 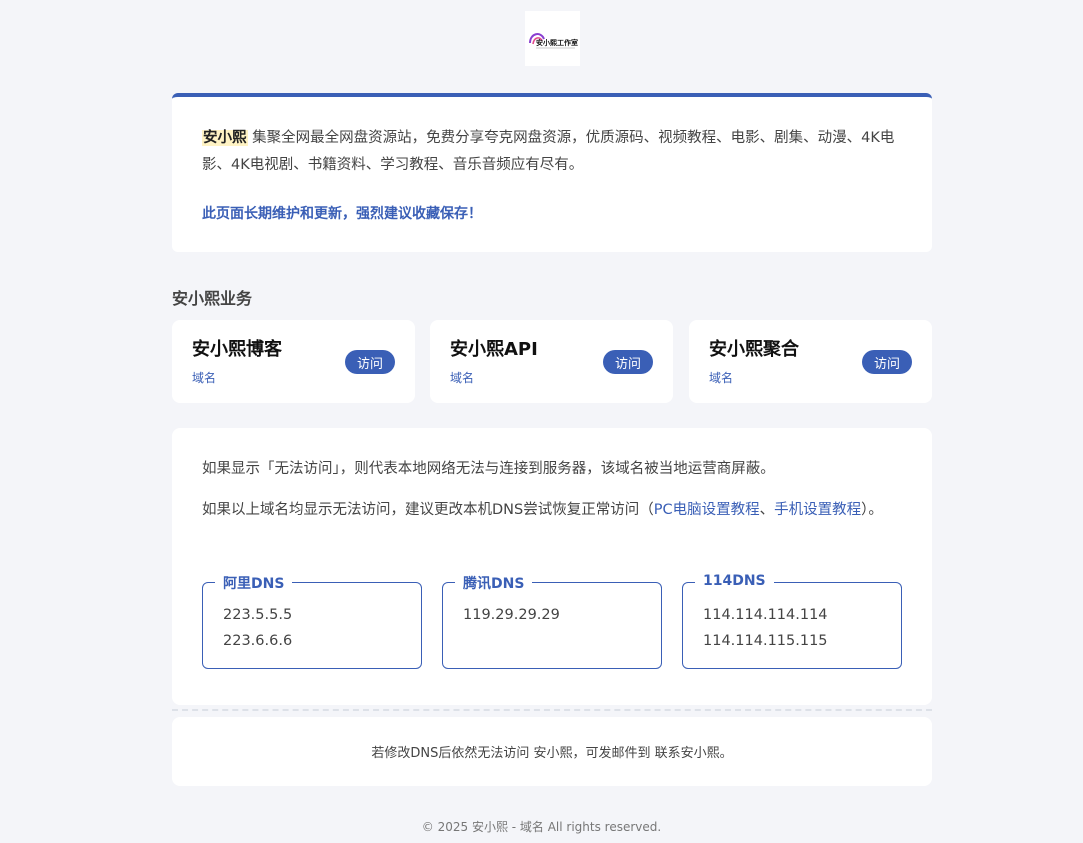 What do you see at coordinates (225, 138) in the screenshot?
I see `brand-highlight: 安小熙` at bounding box center [225, 138].